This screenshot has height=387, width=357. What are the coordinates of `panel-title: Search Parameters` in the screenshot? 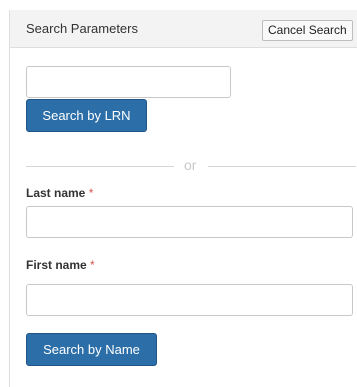 It's located at (82, 28).